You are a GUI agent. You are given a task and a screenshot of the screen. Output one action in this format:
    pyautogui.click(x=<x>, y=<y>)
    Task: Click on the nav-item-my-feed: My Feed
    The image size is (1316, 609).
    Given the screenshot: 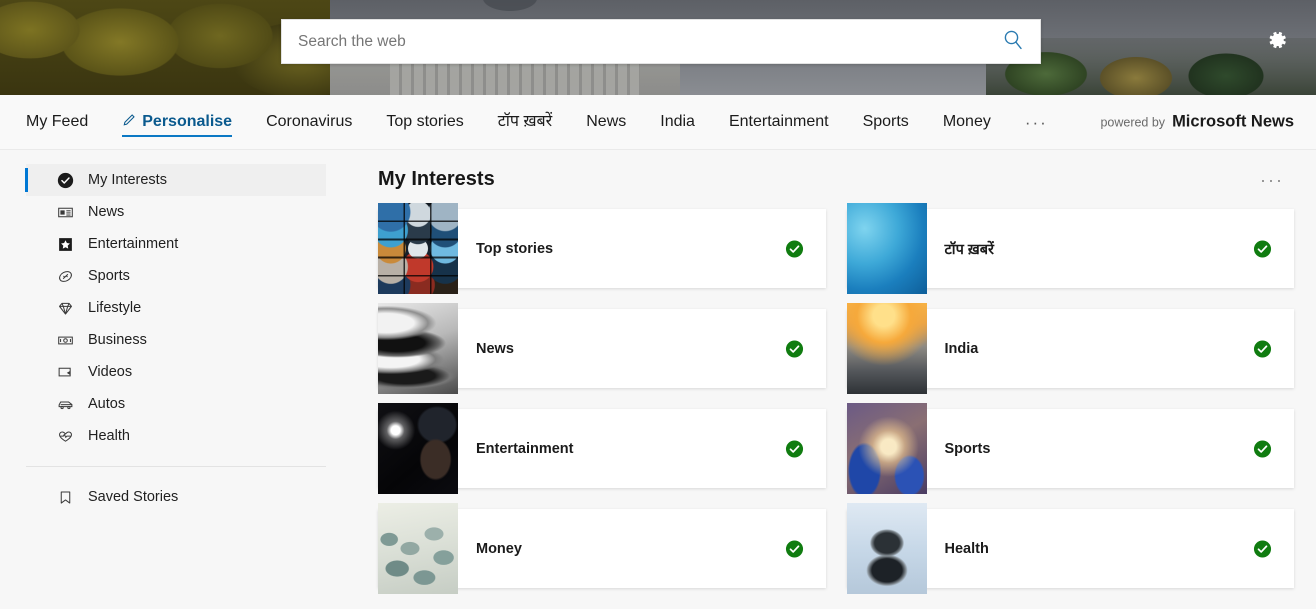 What is the action you would take?
    pyautogui.click(x=57, y=122)
    